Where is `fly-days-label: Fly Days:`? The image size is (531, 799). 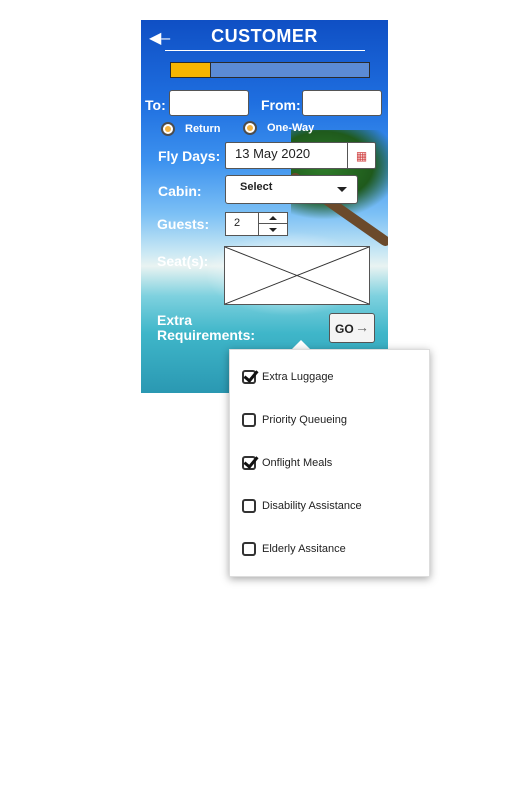 fly-days-label: Fly Days: is located at coordinates (189, 156).